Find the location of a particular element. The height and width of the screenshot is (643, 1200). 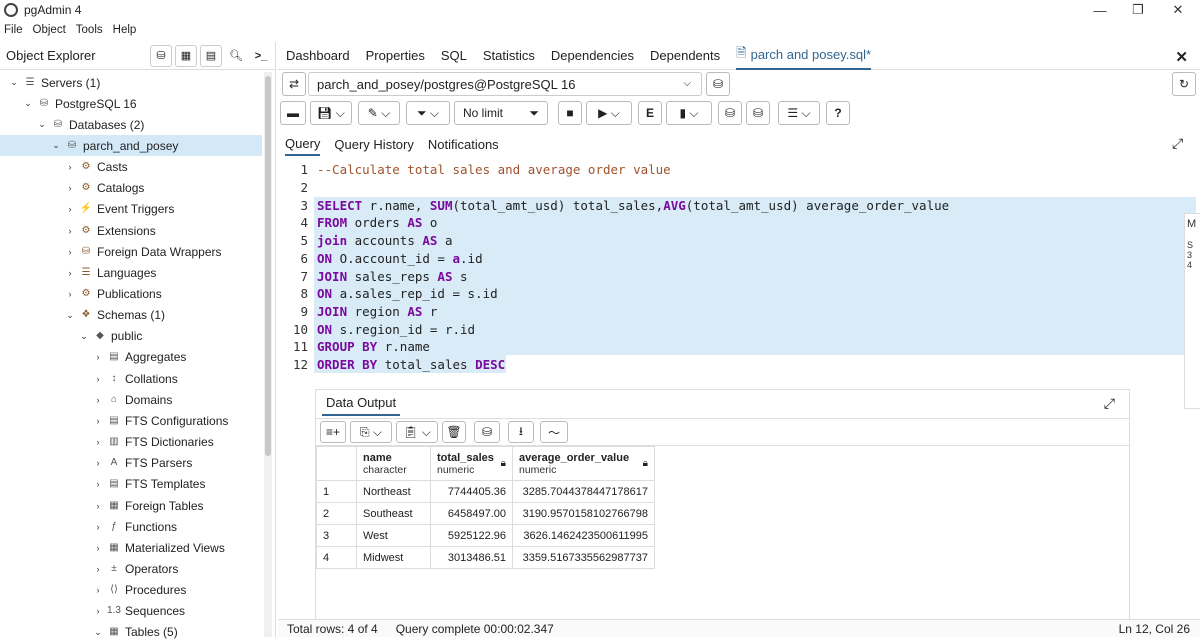

table-cell: West is located at coordinates (393, 535).